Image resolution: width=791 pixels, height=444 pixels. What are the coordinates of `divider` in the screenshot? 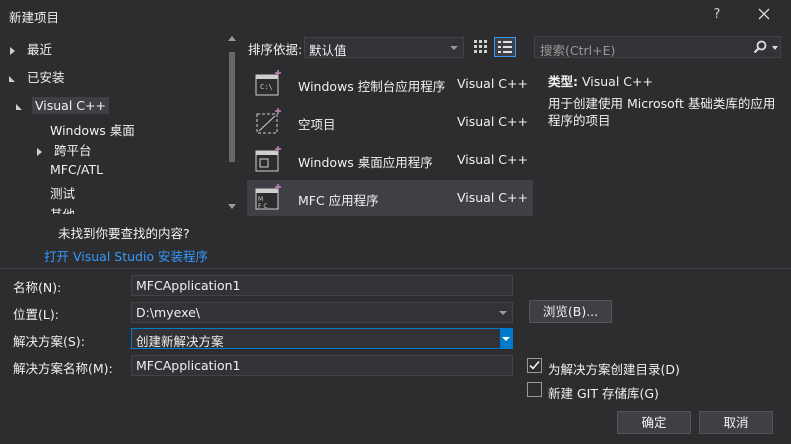 It's located at (395, 268).